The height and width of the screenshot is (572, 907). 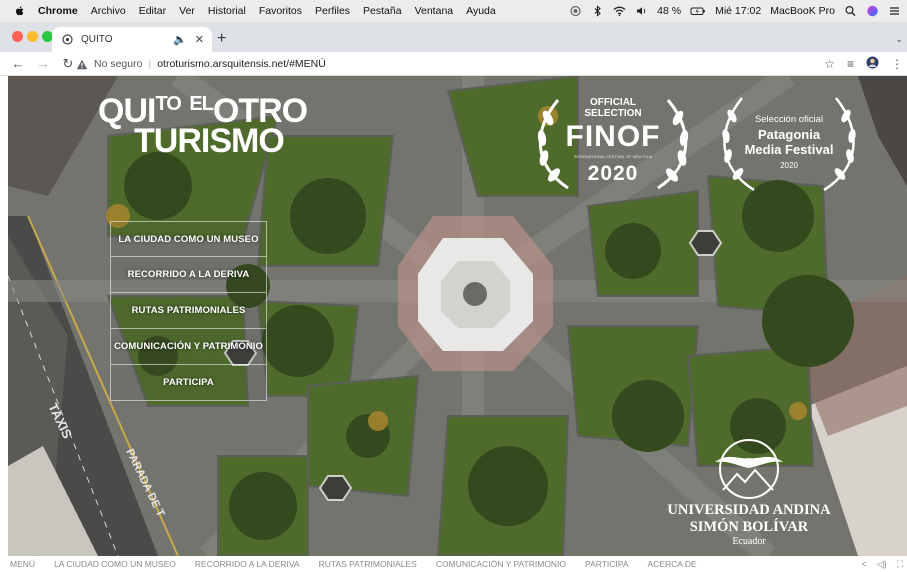 What do you see at coordinates (872, 11) in the screenshot?
I see `siri-icon` at bounding box center [872, 11].